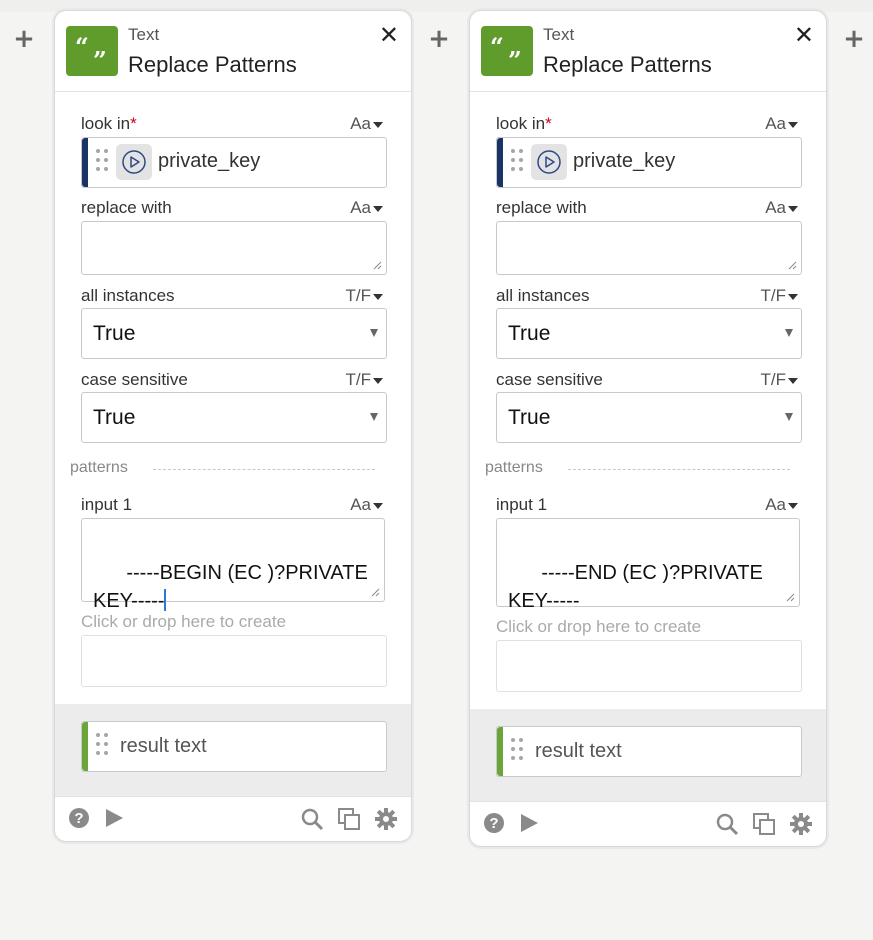 The height and width of the screenshot is (940, 873). I want to click on block-title: Replace Patterns, so click(627, 64).